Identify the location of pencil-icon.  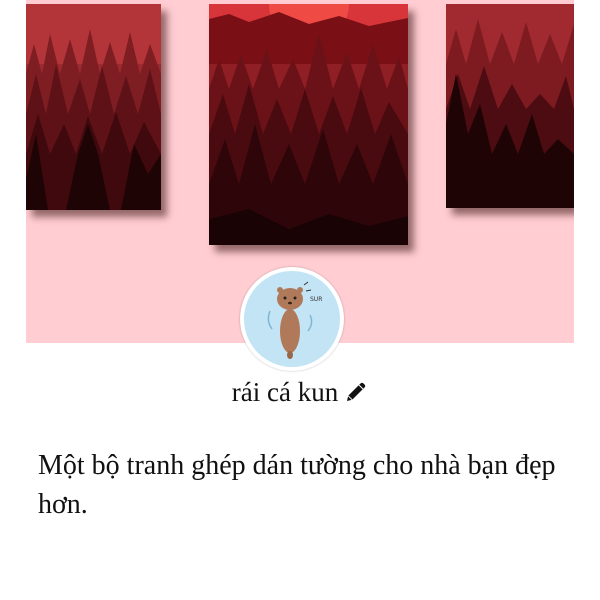
(356, 392).